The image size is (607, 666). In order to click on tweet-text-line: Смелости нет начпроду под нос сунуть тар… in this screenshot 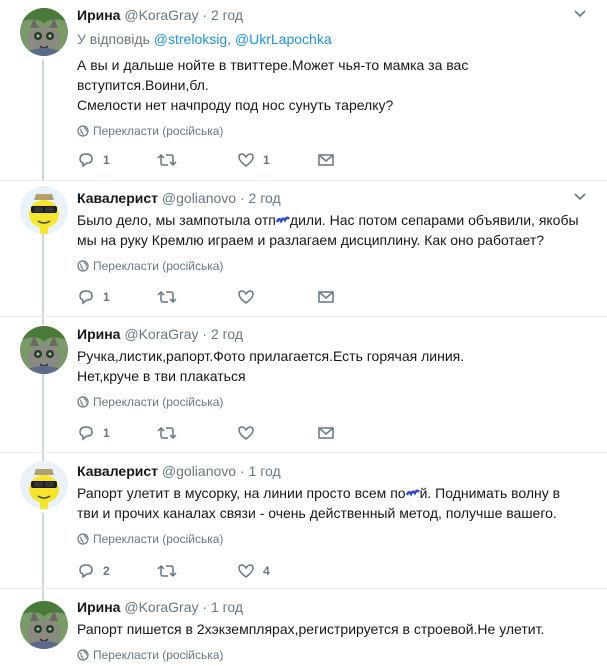, I will do `click(235, 105)`.